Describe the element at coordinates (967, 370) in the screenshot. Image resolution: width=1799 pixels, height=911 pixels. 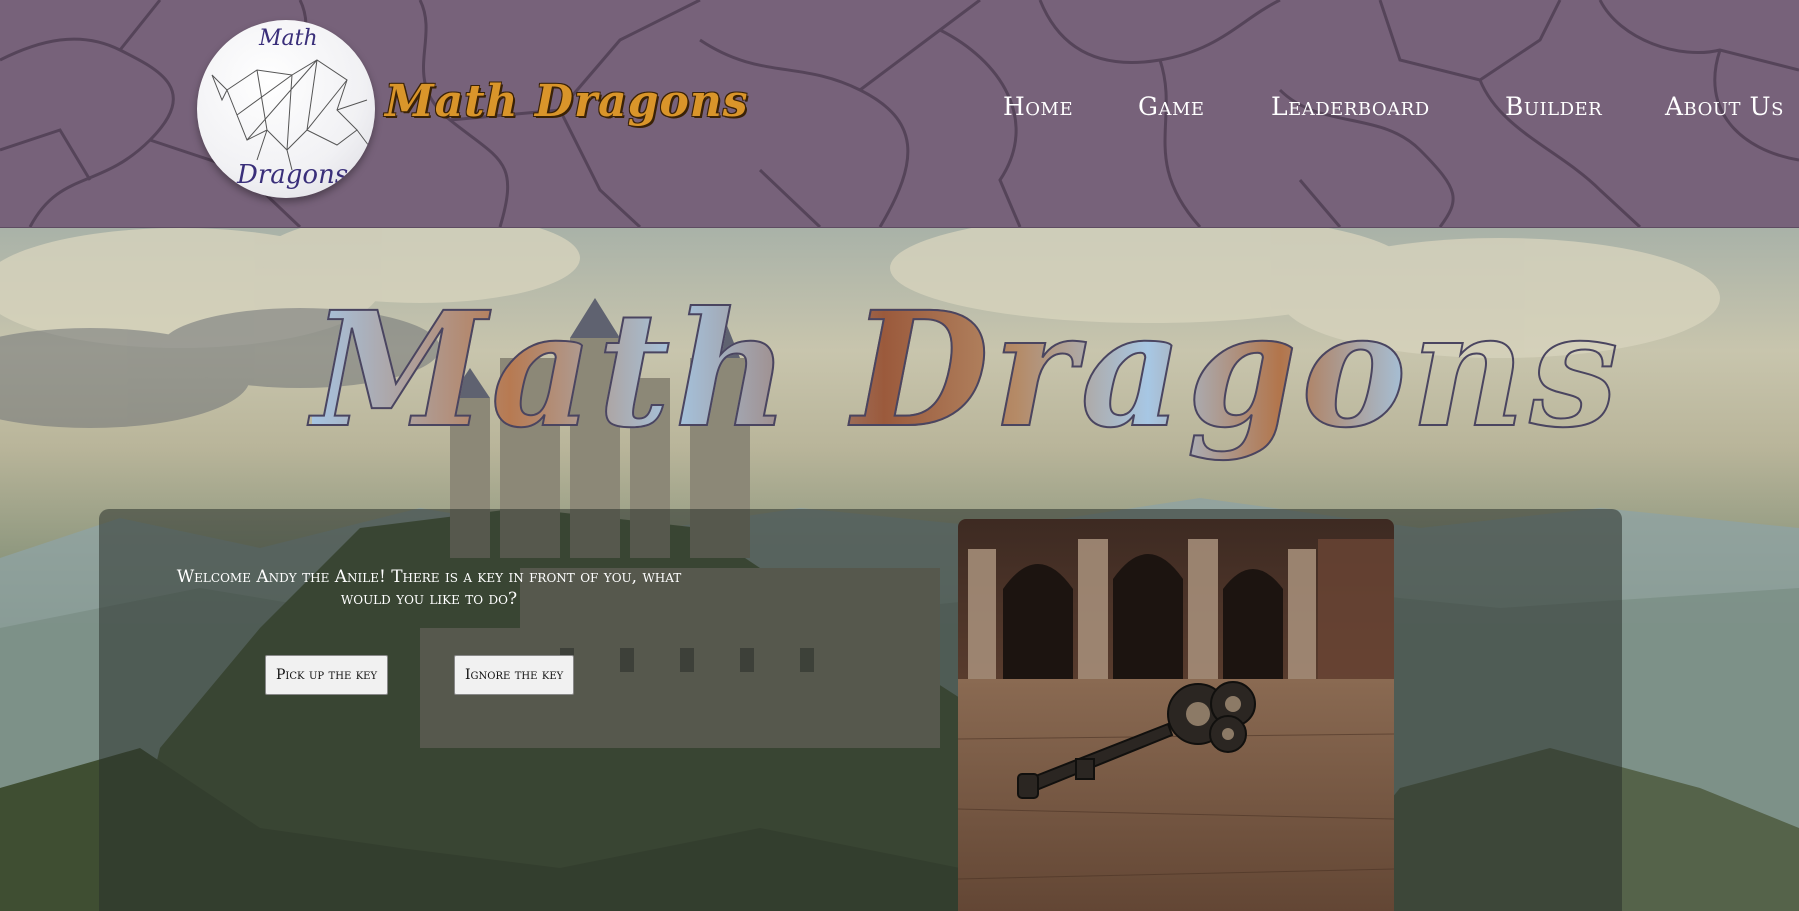
I see `hero-title: Math Dragons` at that location.